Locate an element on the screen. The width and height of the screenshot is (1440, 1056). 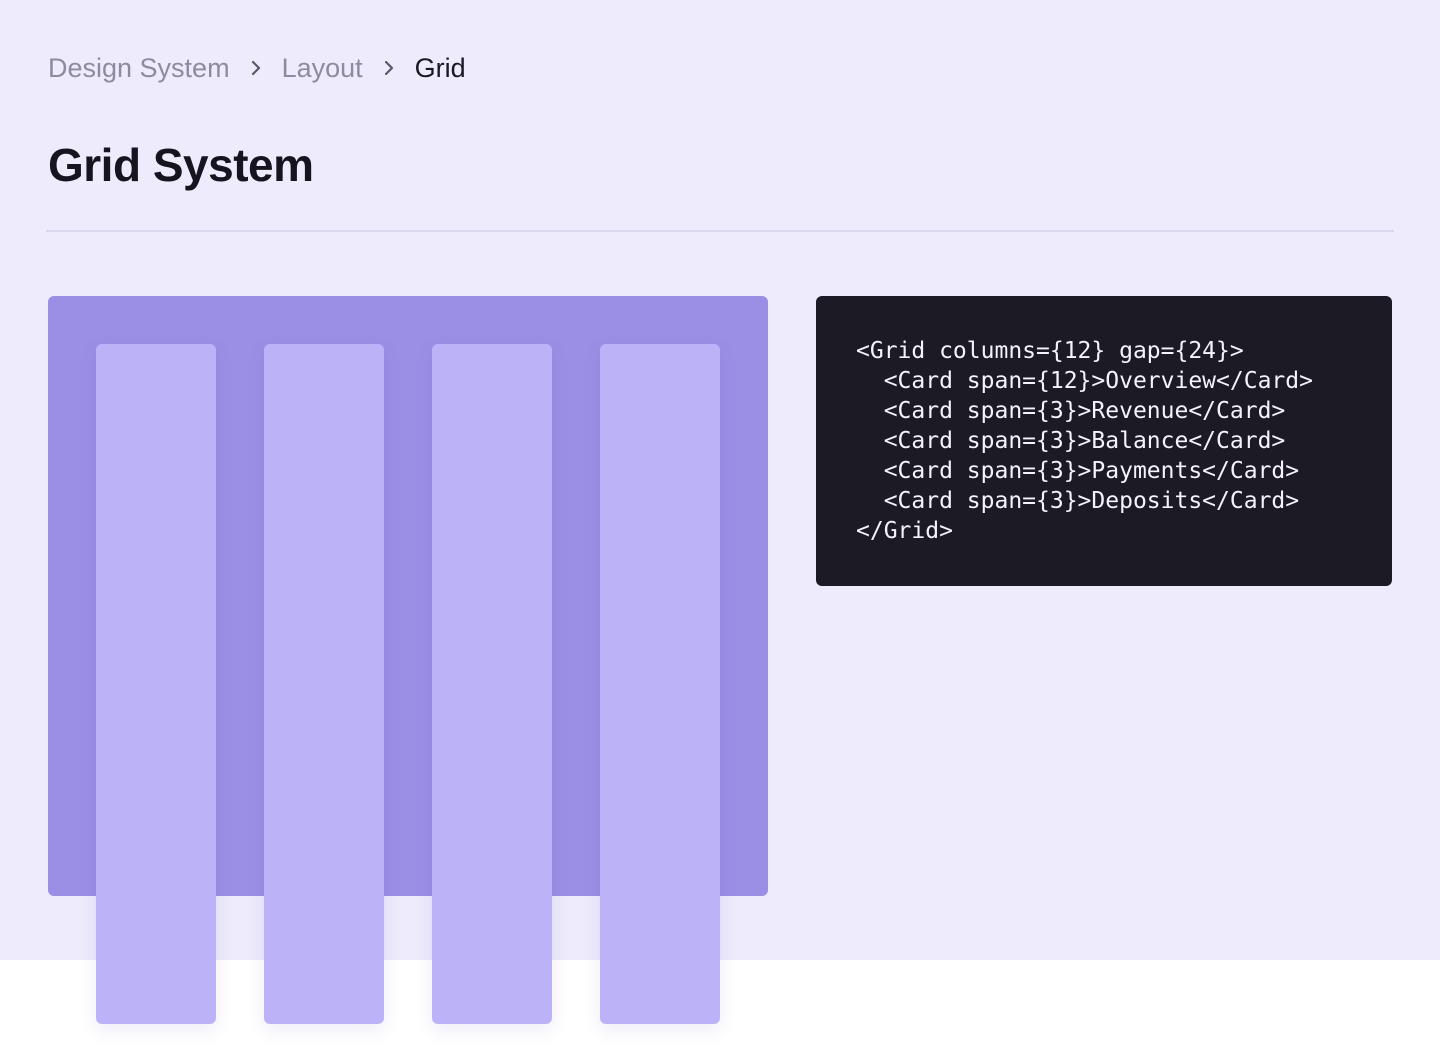
code-line: <Card span={12}>Overview</Card> is located at coordinates (1084, 381).